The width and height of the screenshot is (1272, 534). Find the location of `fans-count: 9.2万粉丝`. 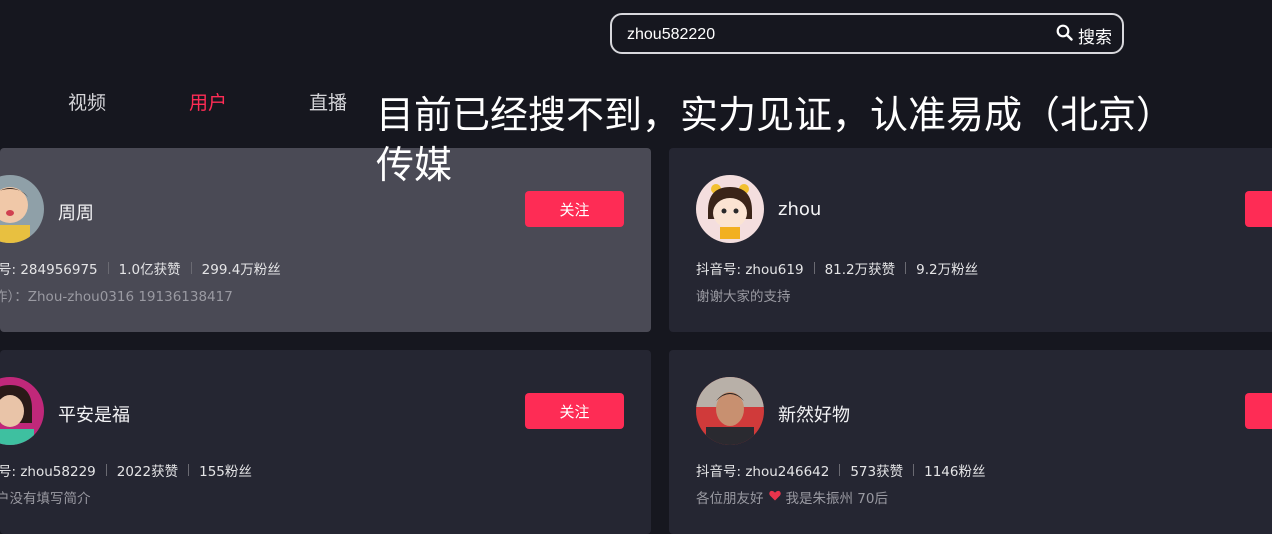

fans-count: 9.2万粉丝 is located at coordinates (947, 270).